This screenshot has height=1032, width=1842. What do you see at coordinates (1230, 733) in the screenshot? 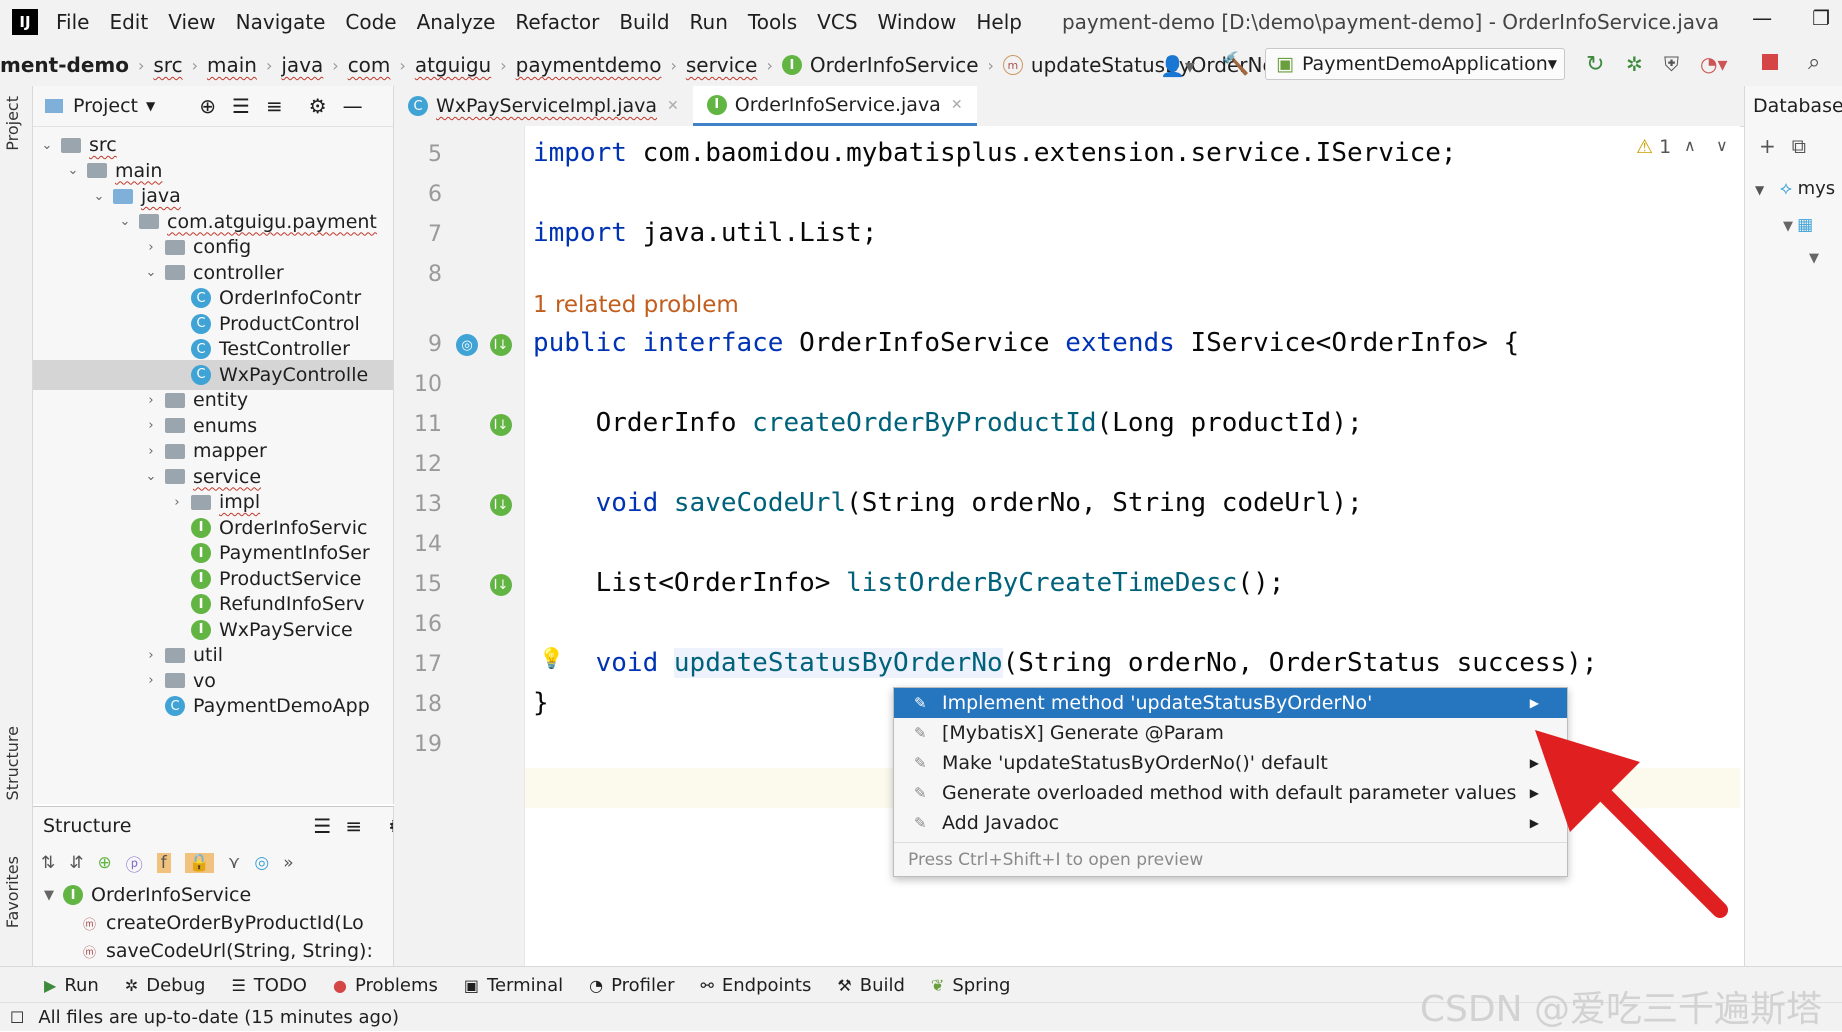
I see `action-generate-param: ✎ [MybatisX] Generate @Param` at bounding box center [1230, 733].